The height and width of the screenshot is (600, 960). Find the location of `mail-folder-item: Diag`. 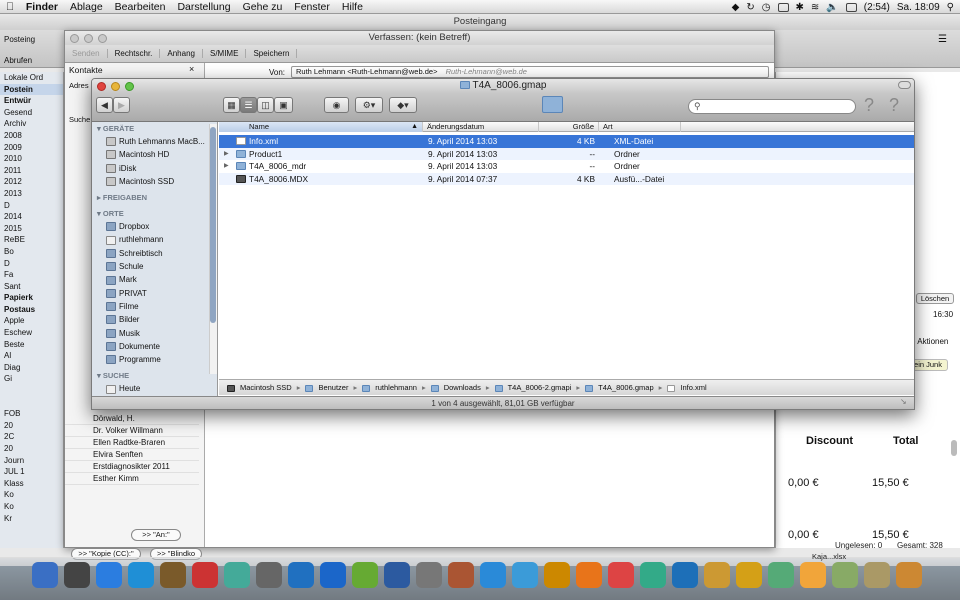

mail-folder-item: Diag is located at coordinates (31, 368).